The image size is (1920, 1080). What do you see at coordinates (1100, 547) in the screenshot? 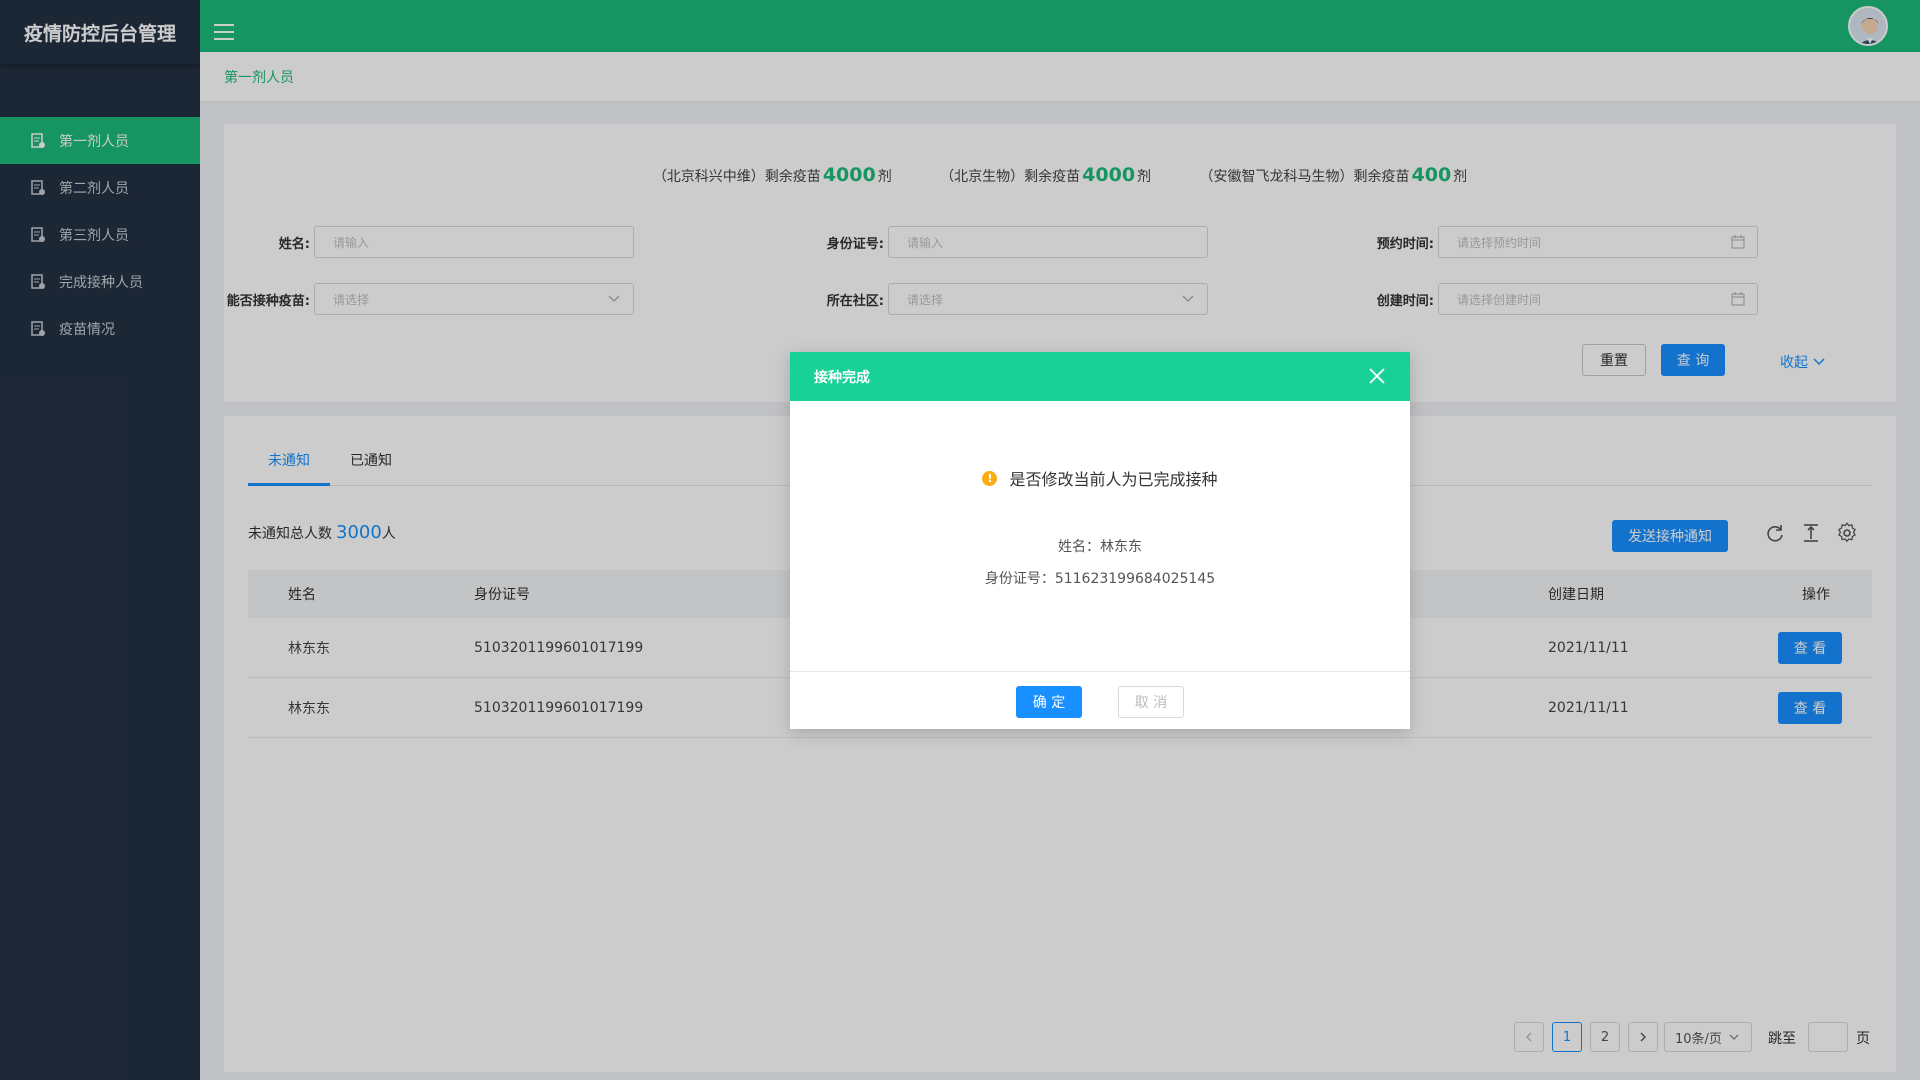
I see `modal-name-line: 姓名：林东东` at bounding box center [1100, 547].